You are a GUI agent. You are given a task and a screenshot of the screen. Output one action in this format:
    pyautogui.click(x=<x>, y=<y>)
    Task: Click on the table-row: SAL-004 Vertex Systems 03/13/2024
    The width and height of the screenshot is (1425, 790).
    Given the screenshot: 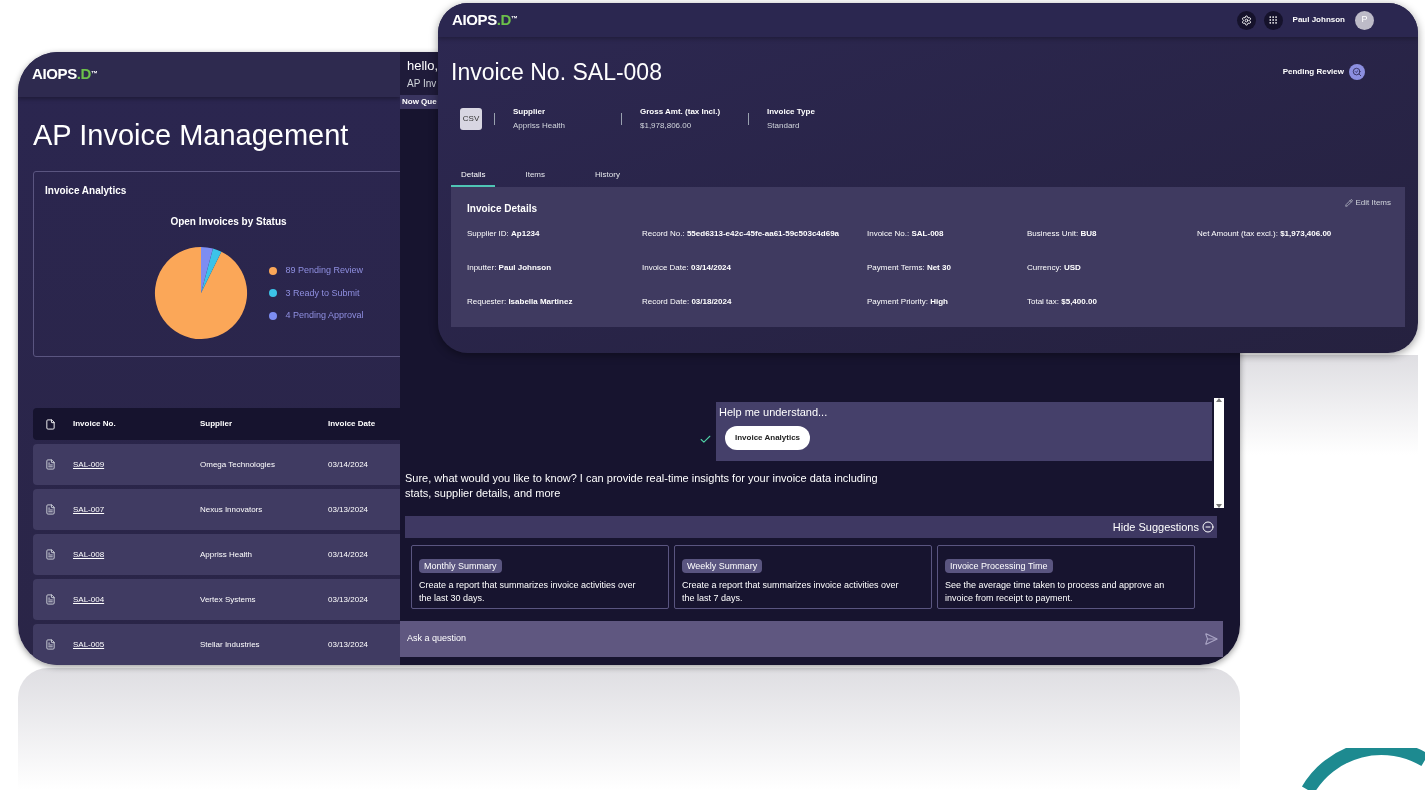 What is the action you would take?
    pyautogui.click(x=216, y=599)
    